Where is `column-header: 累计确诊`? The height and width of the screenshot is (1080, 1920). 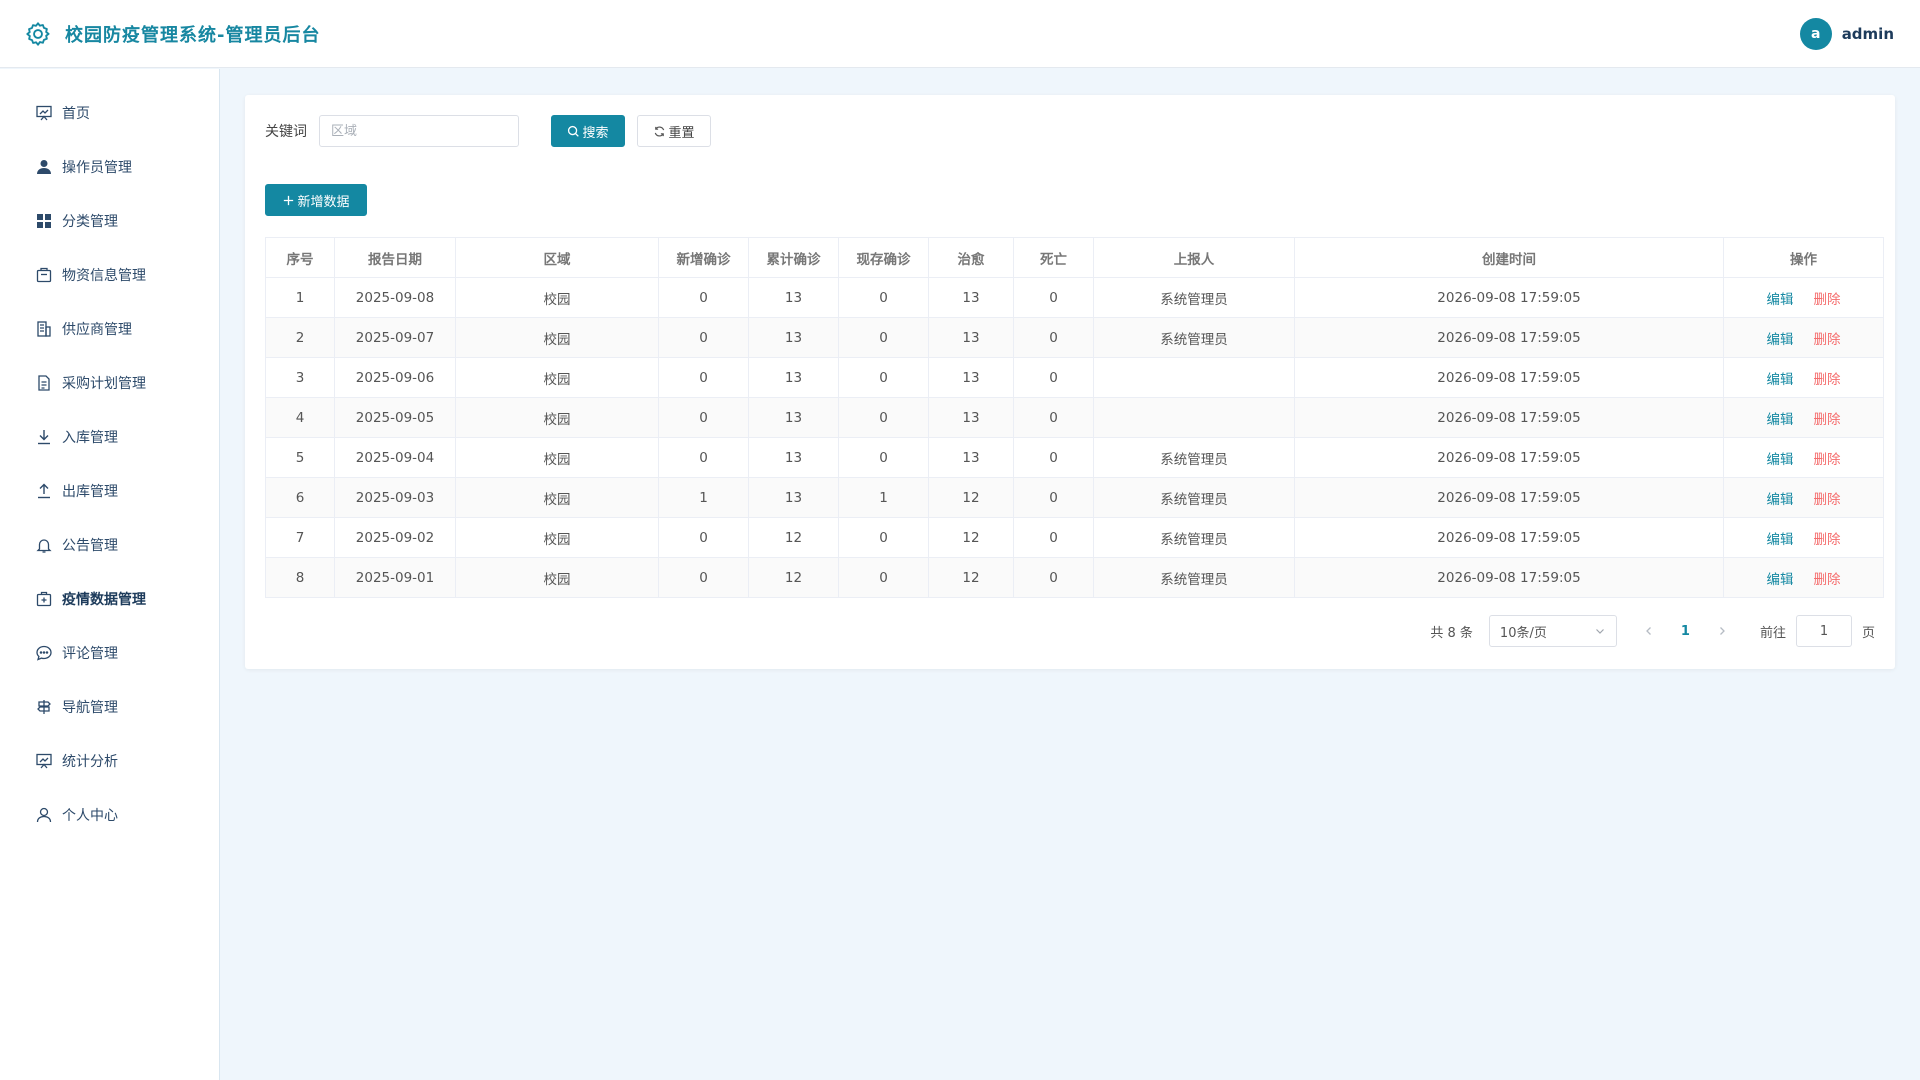 column-header: 累计确诊 is located at coordinates (793, 257).